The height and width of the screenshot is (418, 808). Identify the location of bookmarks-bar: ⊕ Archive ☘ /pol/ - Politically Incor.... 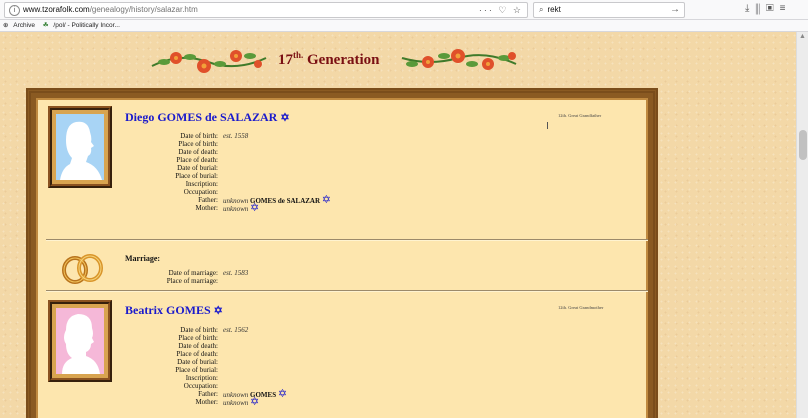
(404, 26).